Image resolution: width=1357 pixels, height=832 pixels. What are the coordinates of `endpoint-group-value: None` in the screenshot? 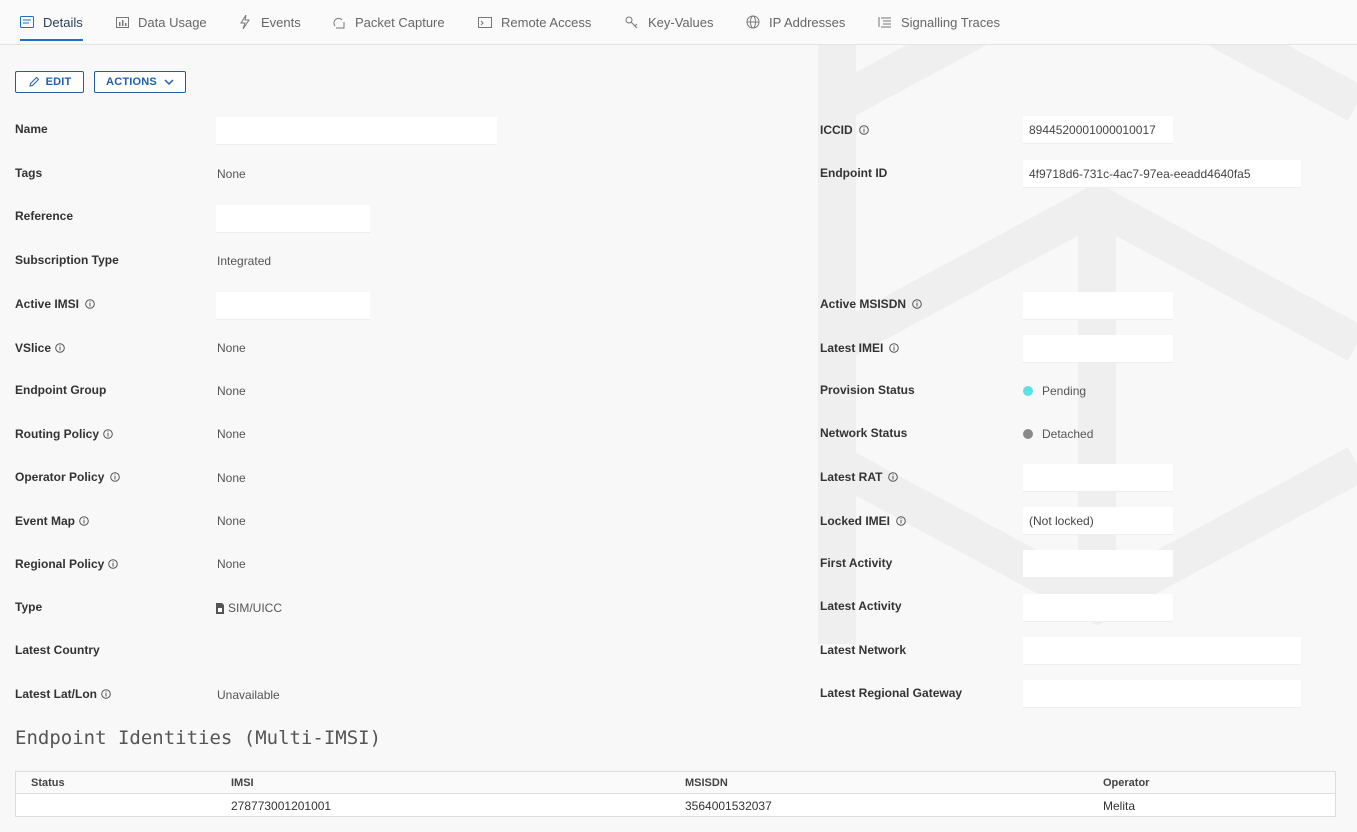 It's located at (231, 391).